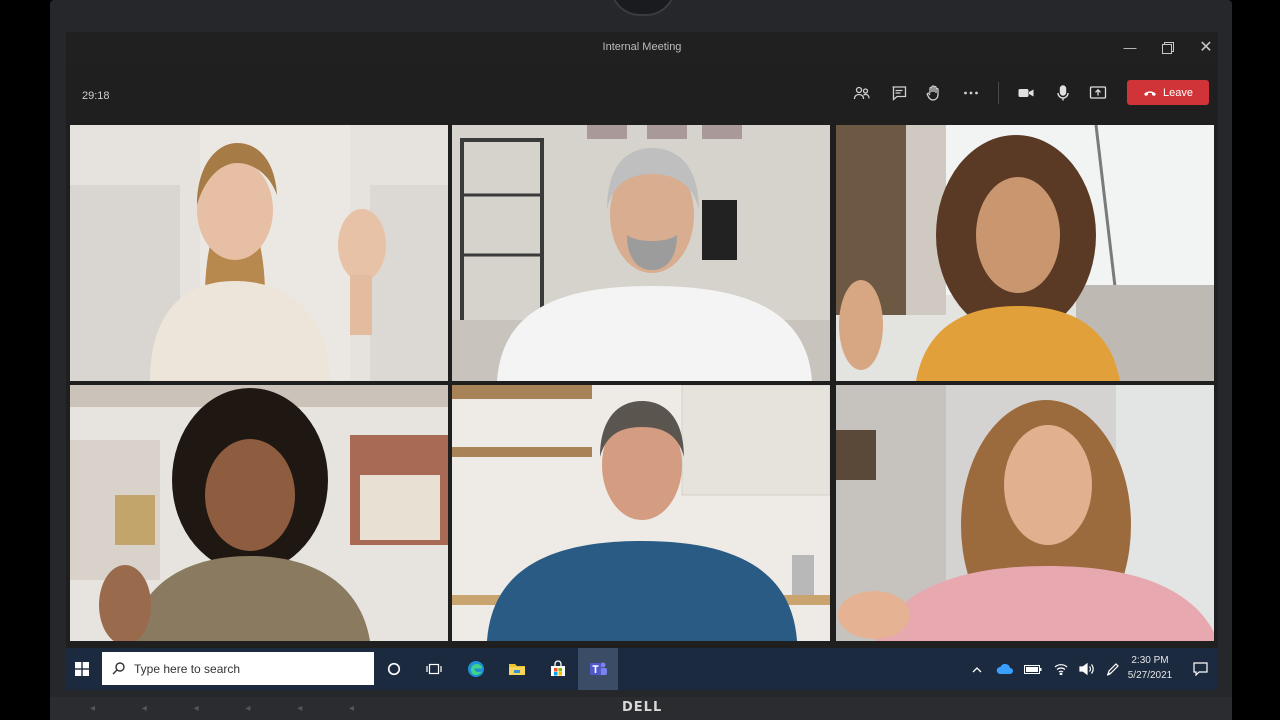 The height and width of the screenshot is (720, 1280). Describe the element at coordinates (1150, 668) in the screenshot. I see `system-clock: 2:30 PM 5/27/2021` at that location.